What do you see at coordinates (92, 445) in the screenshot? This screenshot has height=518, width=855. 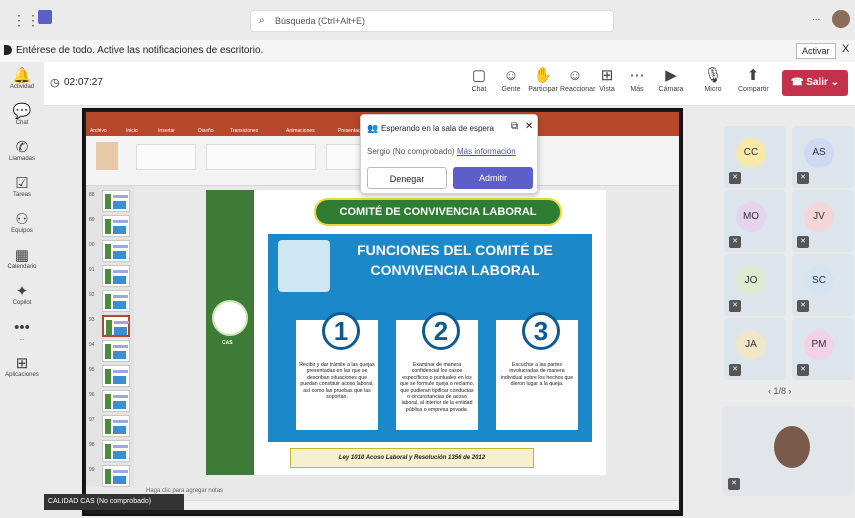 I see `thumbnail-number: 98` at bounding box center [92, 445].